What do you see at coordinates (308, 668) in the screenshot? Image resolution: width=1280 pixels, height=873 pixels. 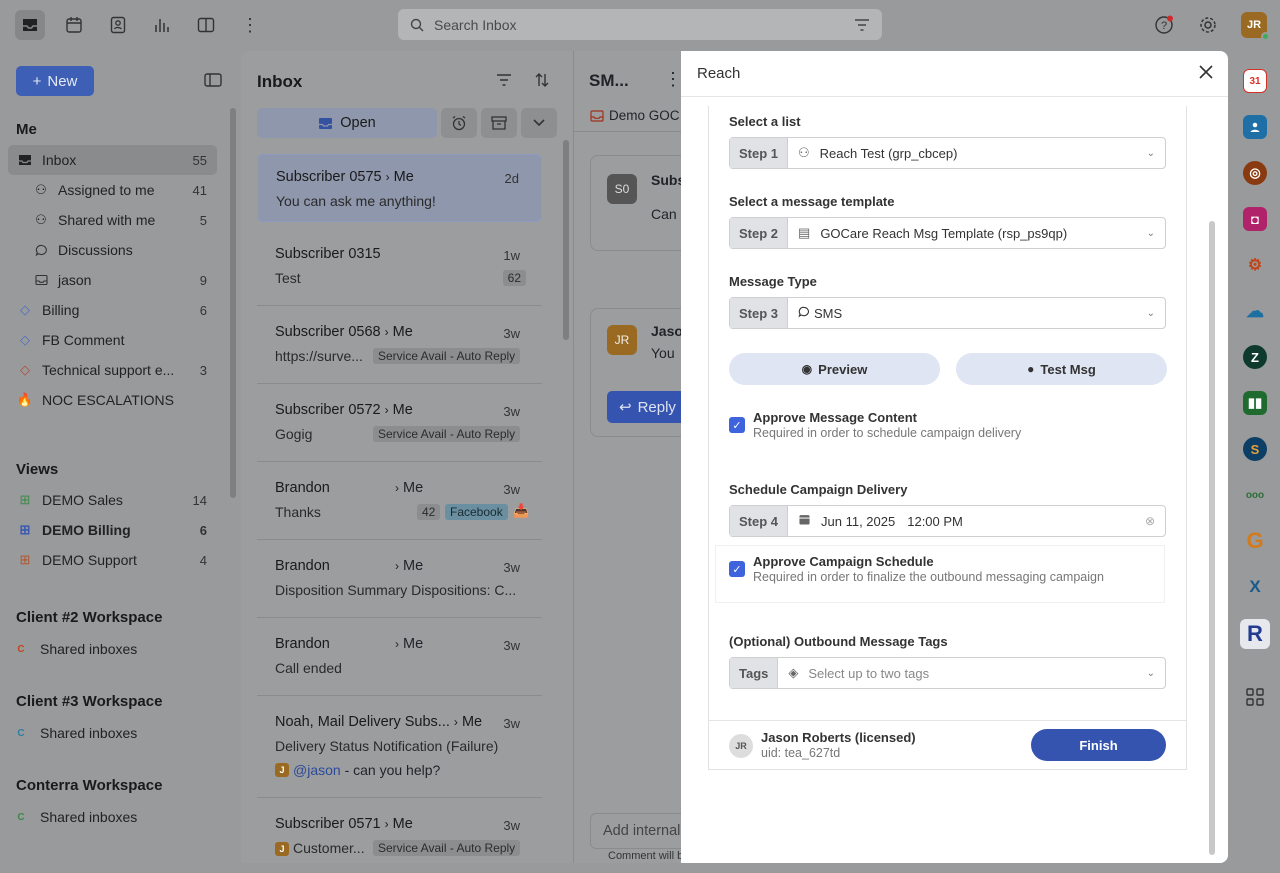 I see `conversation-preview: Call ended` at bounding box center [308, 668].